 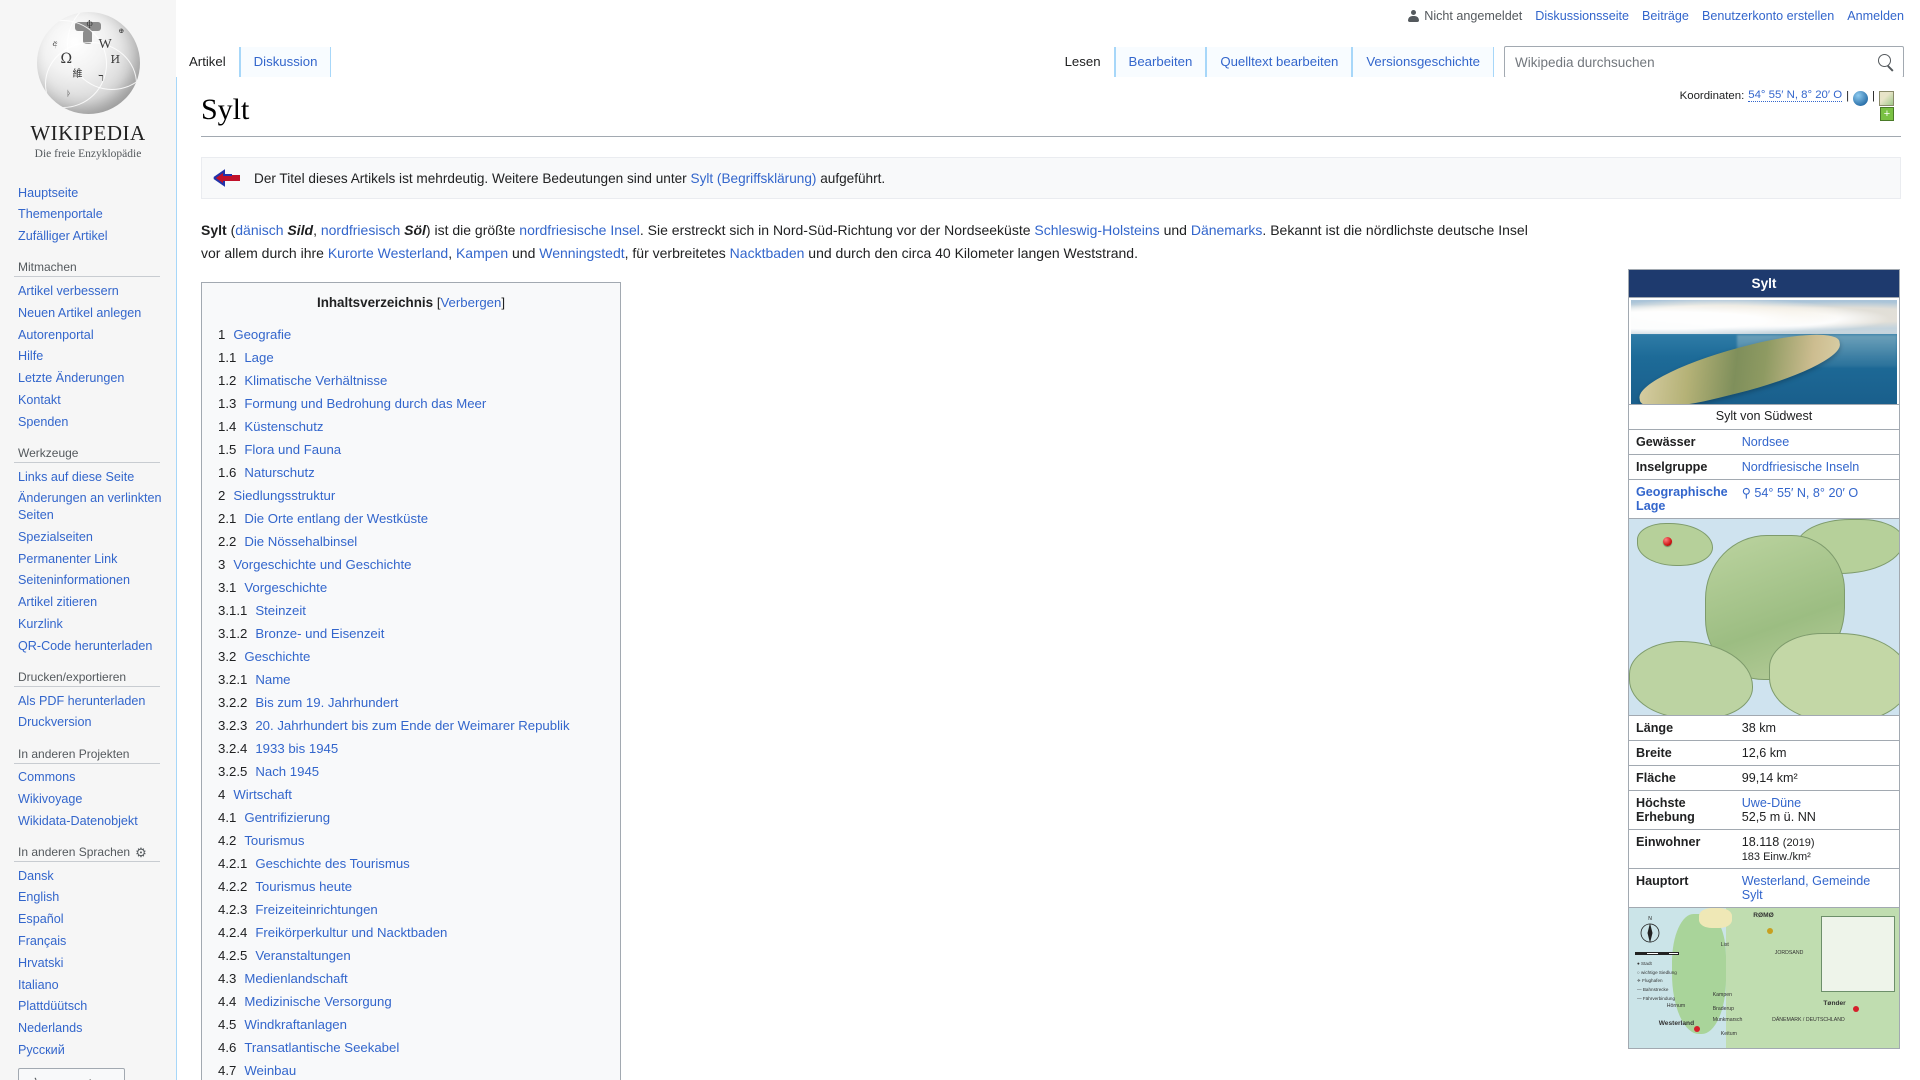 I want to click on sidebar-link-änderungen-an-verlinkten-seiten: Änderungen an verlinkten Seiten, so click(x=90, y=506).